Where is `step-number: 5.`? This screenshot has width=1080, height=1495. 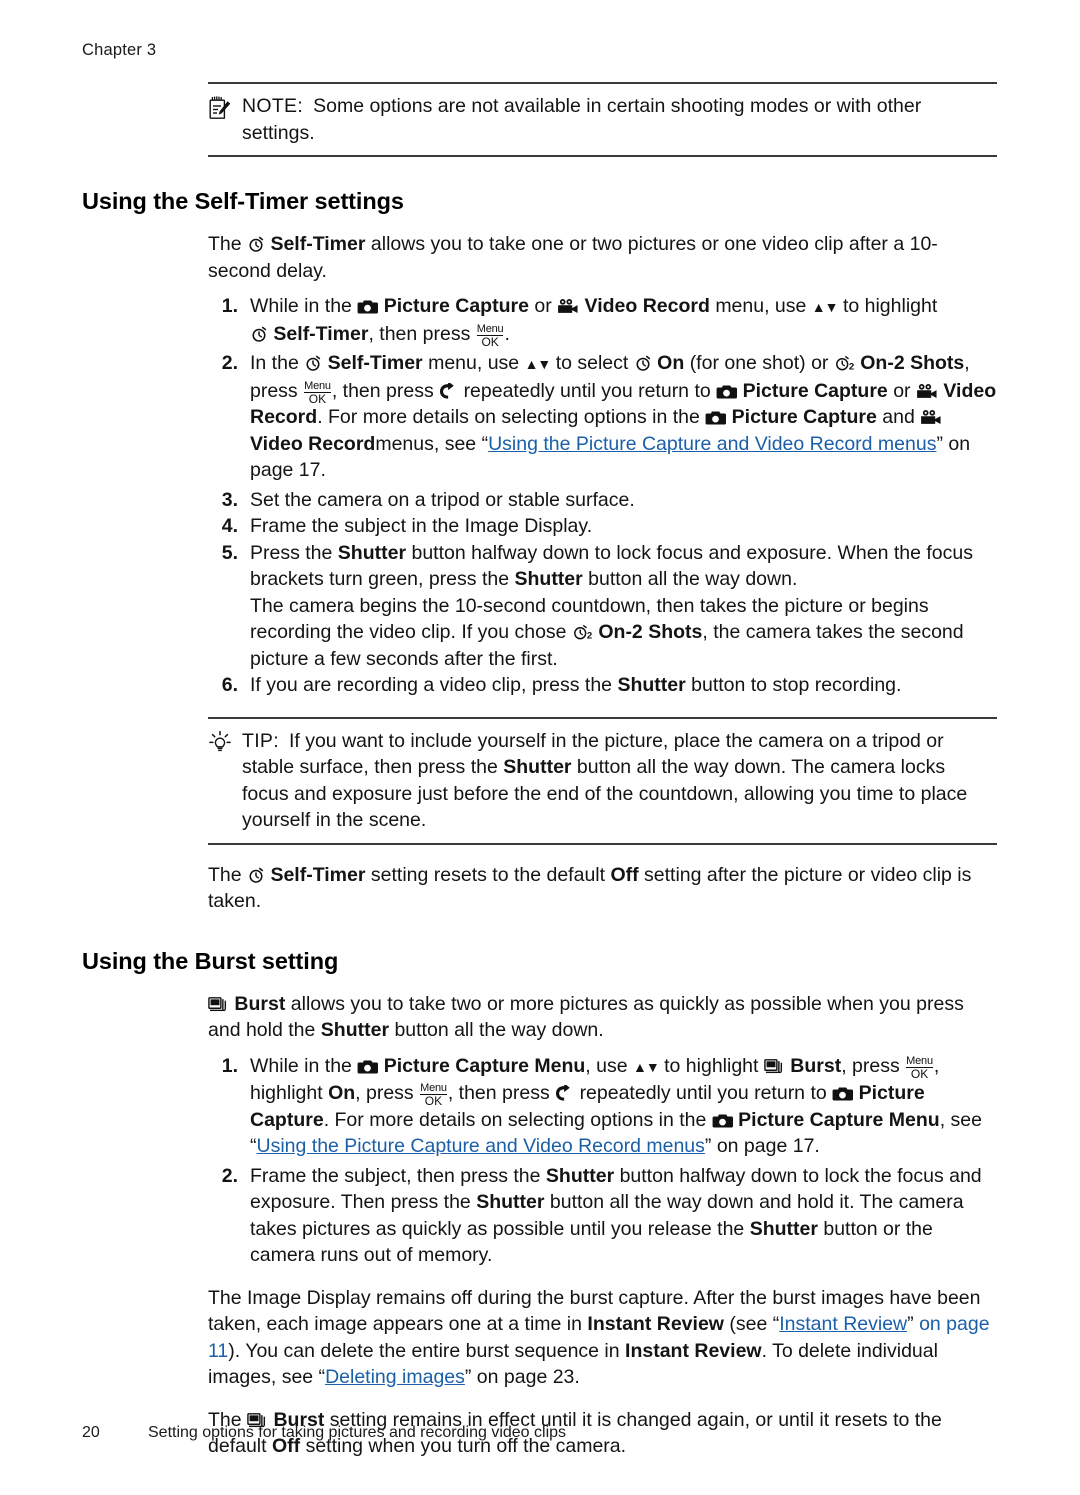 step-number: 5. is located at coordinates (229, 552).